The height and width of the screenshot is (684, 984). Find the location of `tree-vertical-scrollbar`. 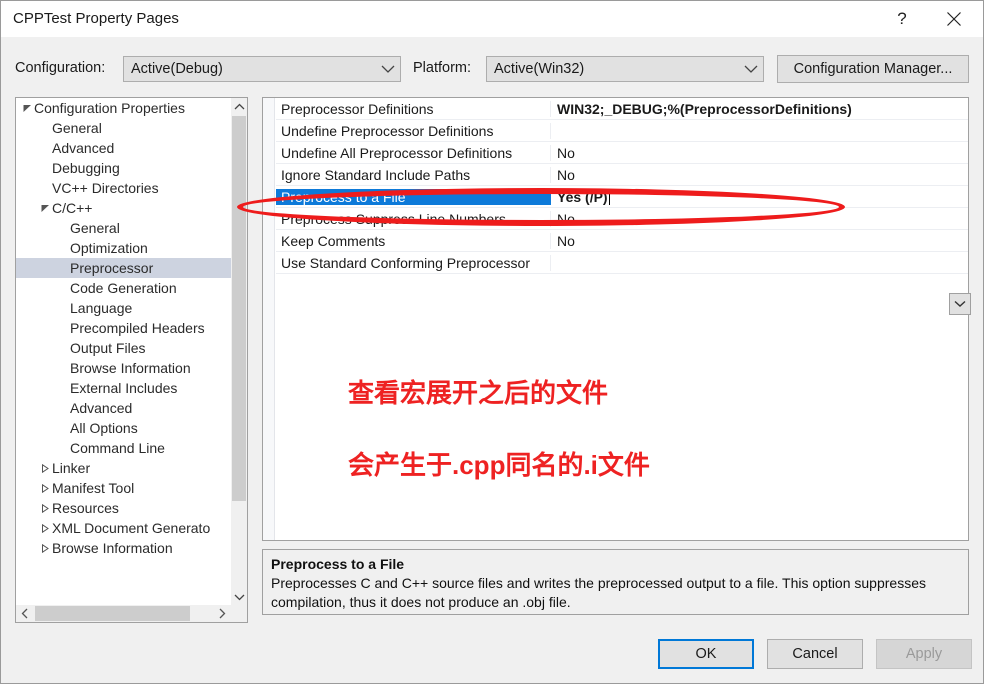

tree-vertical-scrollbar is located at coordinates (239, 352).